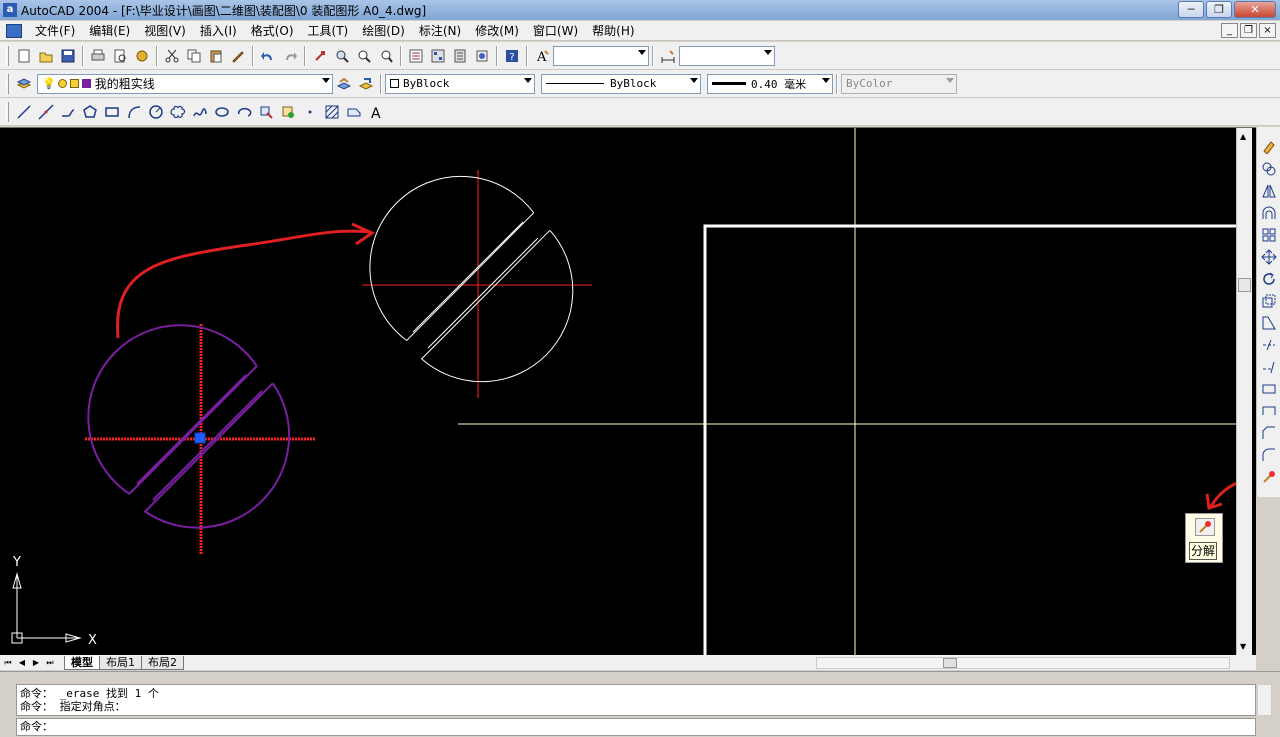  What do you see at coordinates (162, 662) in the screenshot?
I see `tab-layout2: 布局2` at bounding box center [162, 662].